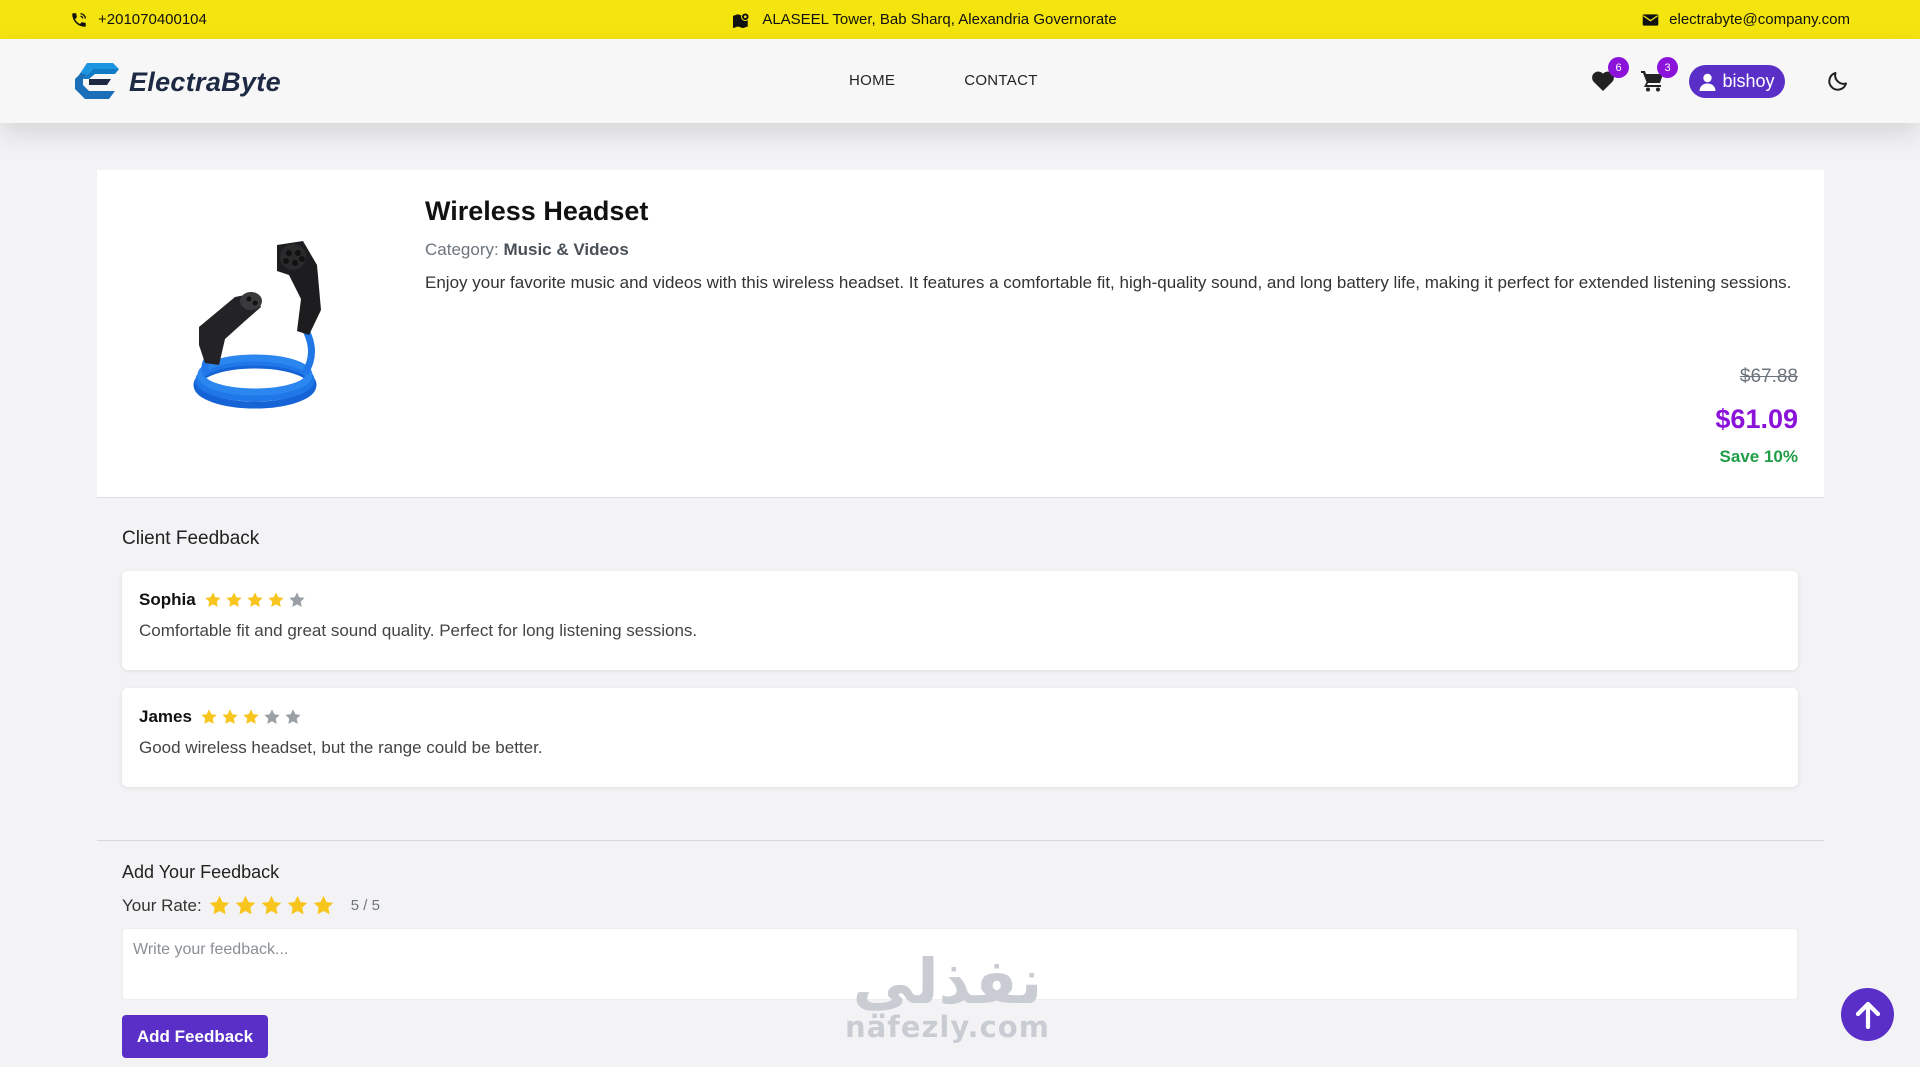  I want to click on scroll-to-top-button, so click(1867, 1014).